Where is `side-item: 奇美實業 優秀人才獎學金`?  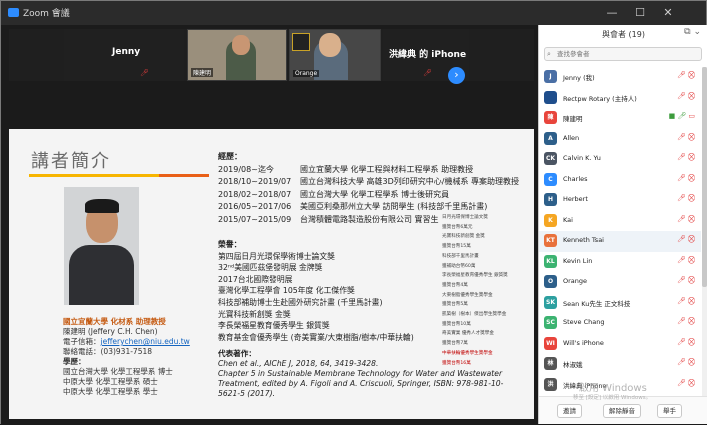 side-item: 奇美實業 優秀人才獎學金 is located at coordinates (468, 334).